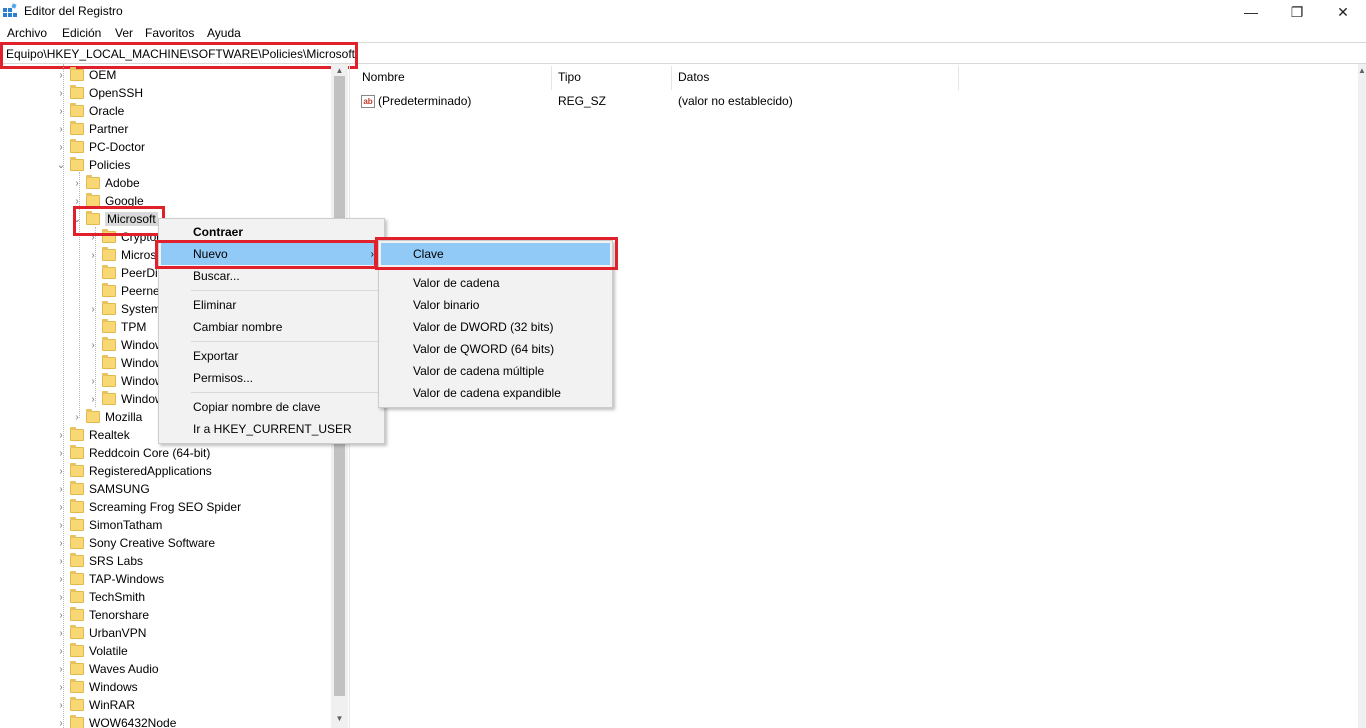 This screenshot has width=1366, height=728. What do you see at coordinates (92, 651) in the screenshot?
I see `tree-item: › Volatile` at bounding box center [92, 651].